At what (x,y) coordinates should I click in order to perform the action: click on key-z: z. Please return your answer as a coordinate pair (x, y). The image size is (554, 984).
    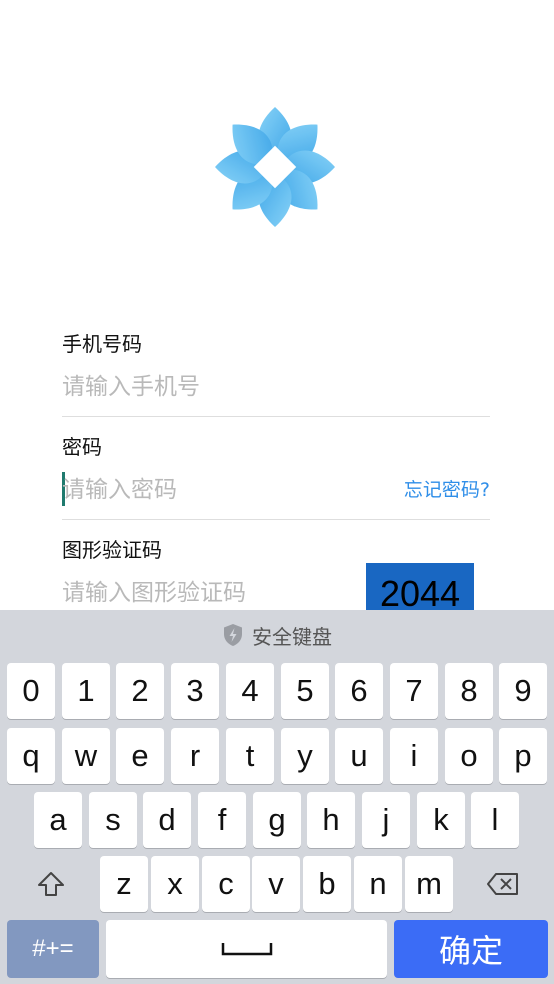
    Looking at the image, I should click on (124, 884).